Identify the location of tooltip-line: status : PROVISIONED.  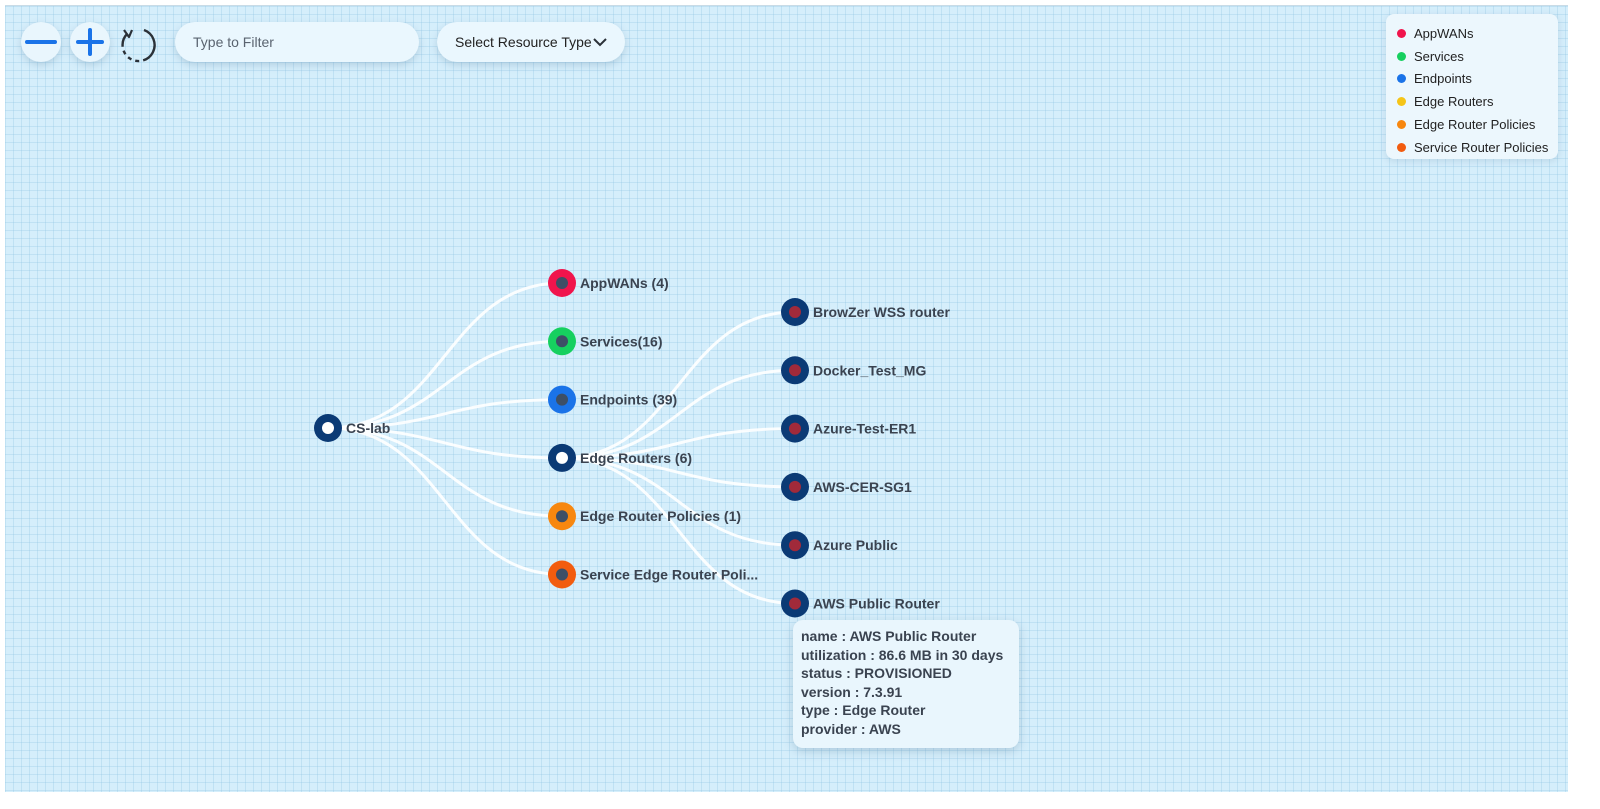
(876, 673).